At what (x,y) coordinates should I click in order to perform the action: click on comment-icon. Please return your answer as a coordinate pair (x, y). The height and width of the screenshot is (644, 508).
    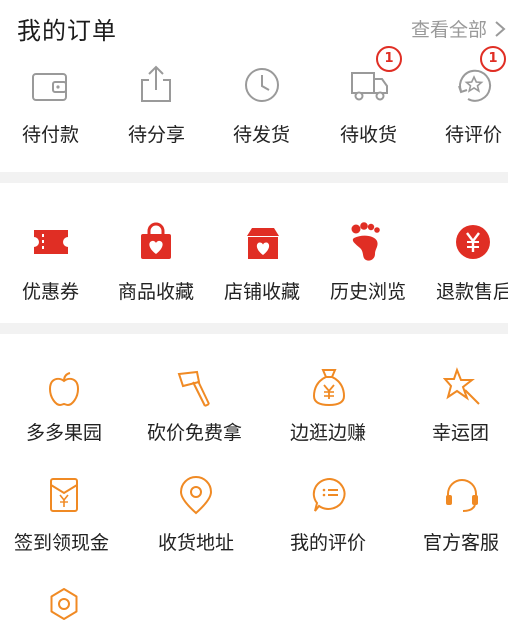
    Looking at the image, I should click on (329, 494).